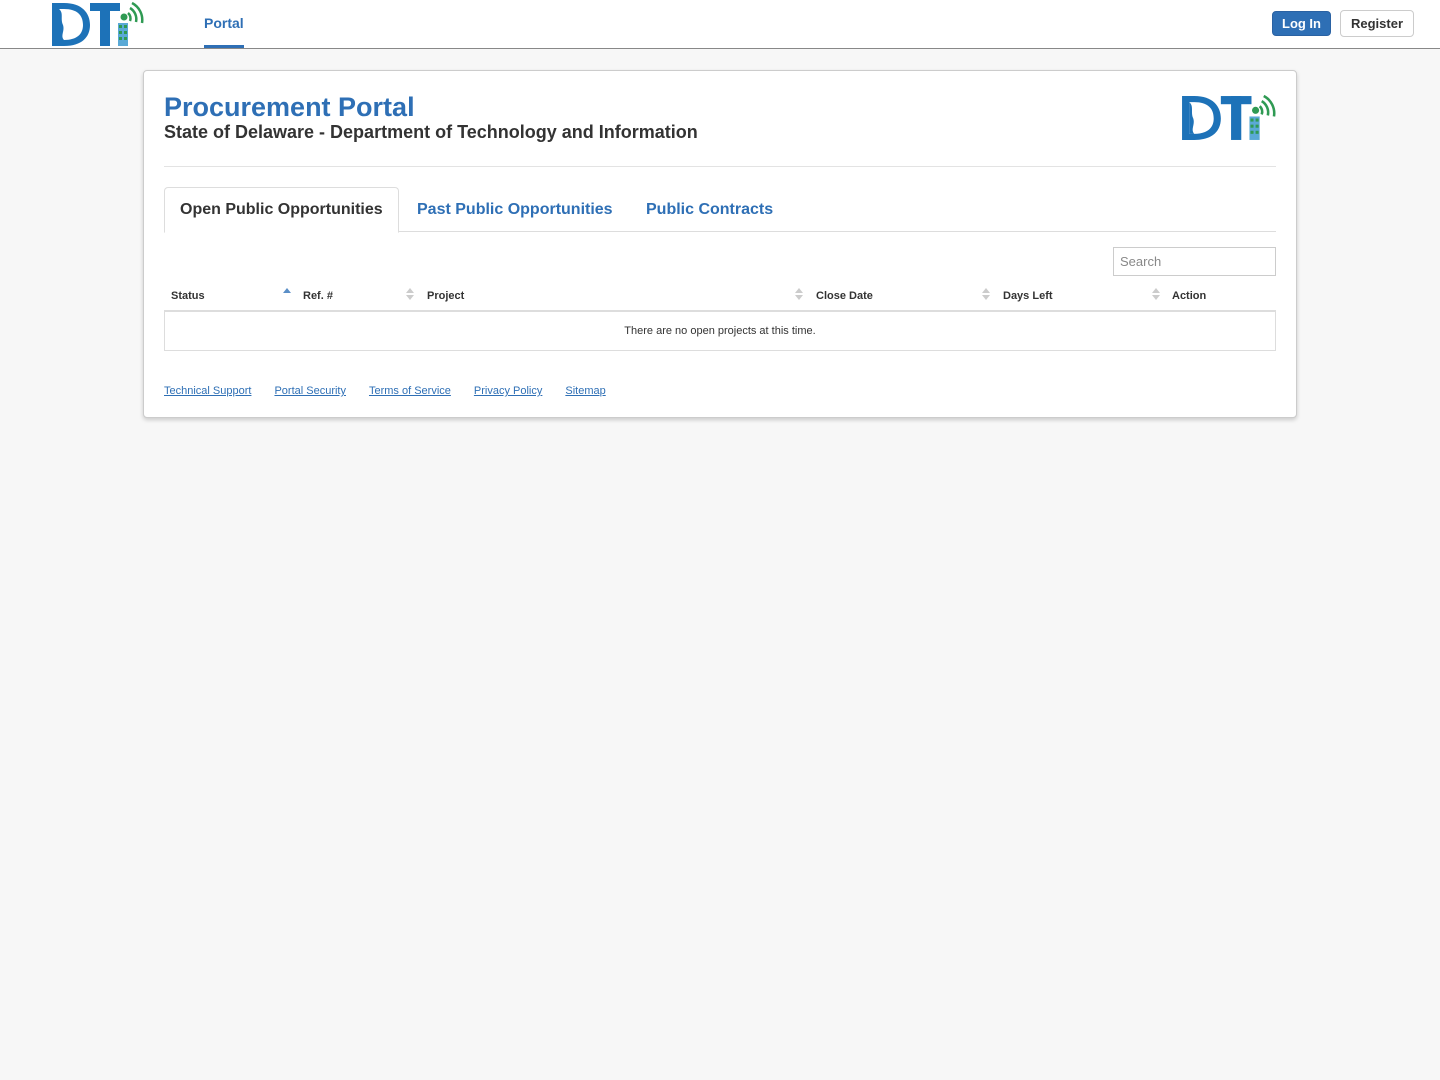  Describe the element at coordinates (289, 107) in the screenshot. I see `page-title: Procurement Portal` at that location.